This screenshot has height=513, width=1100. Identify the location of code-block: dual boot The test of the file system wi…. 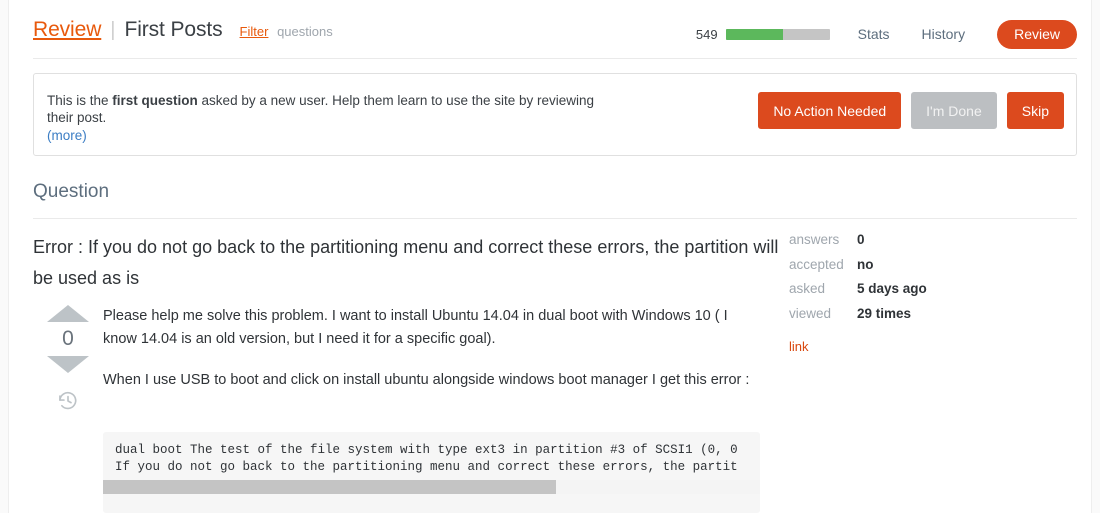
(431, 472).